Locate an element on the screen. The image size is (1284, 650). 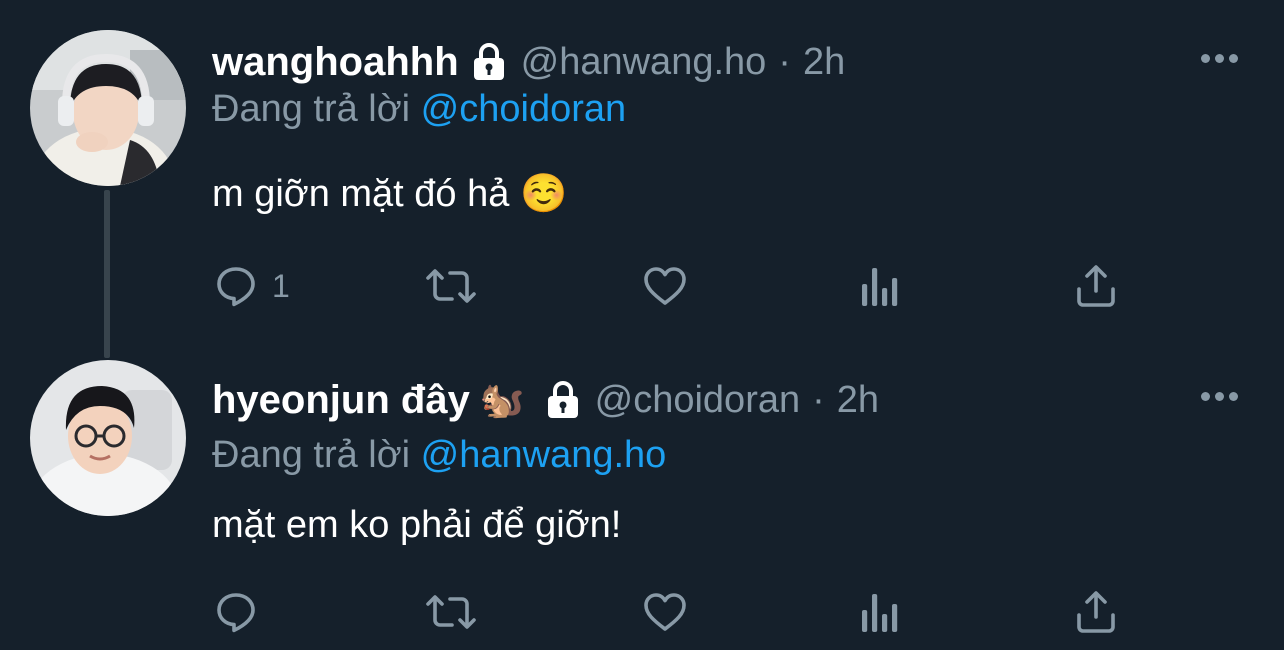
squirrel-emoji: 🐿️ is located at coordinates (502, 399).